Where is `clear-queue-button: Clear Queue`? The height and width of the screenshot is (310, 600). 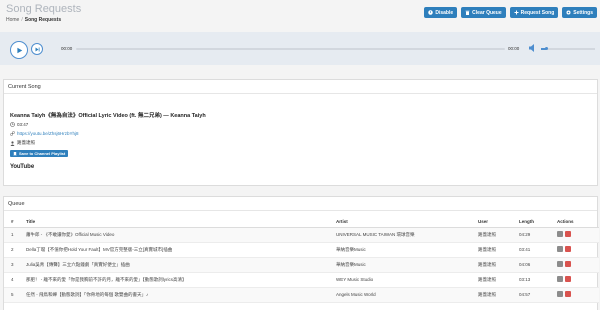 clear-queue-button: Clear Queue is located at coordinates (483, 12).